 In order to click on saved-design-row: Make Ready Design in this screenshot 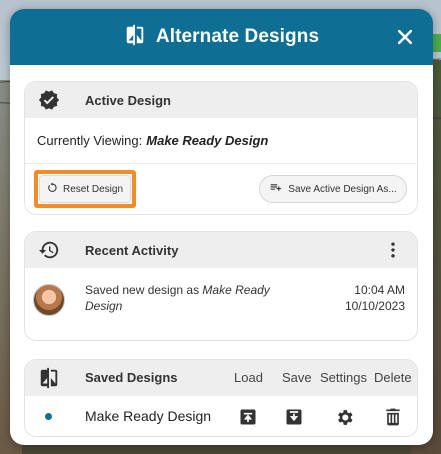, I will do `click(221, 416)`.